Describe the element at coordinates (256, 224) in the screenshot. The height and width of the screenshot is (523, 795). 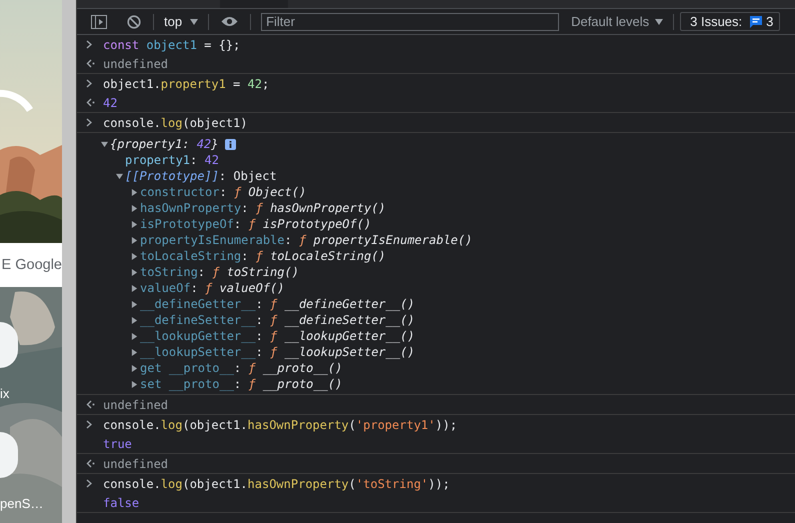
I see `tree-entry: isPrototypeOf: ƒ isPrototypeOf()` at that location.